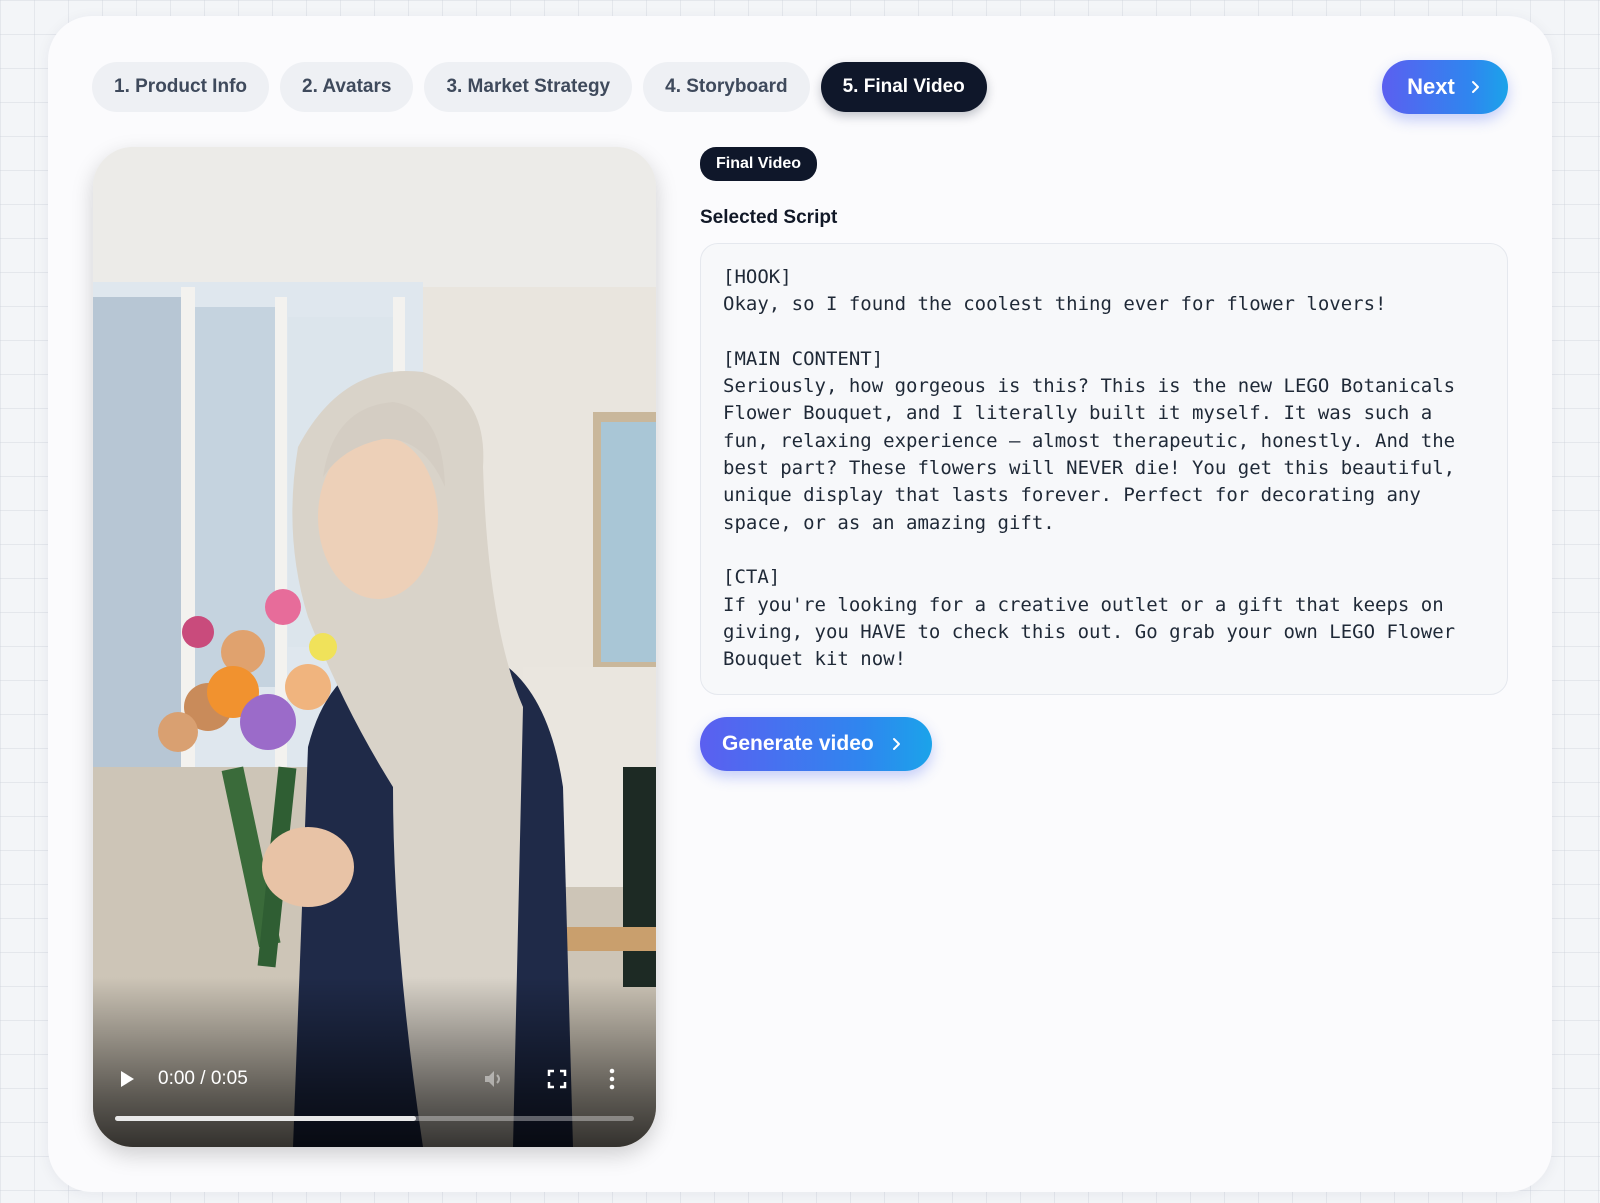 The image size is (1600, 1203). Describe the element at coordinates (769, 217) in the screenshot. I see `section-title: Selected Script` at that location.